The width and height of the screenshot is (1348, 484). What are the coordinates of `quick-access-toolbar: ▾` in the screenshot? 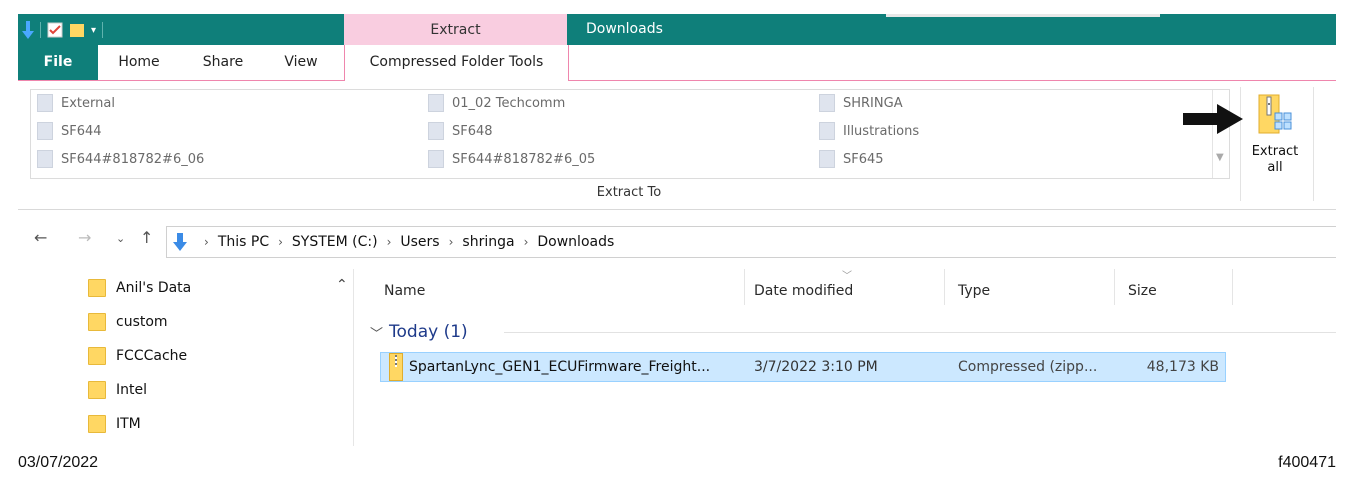 It's located at (63, 30).